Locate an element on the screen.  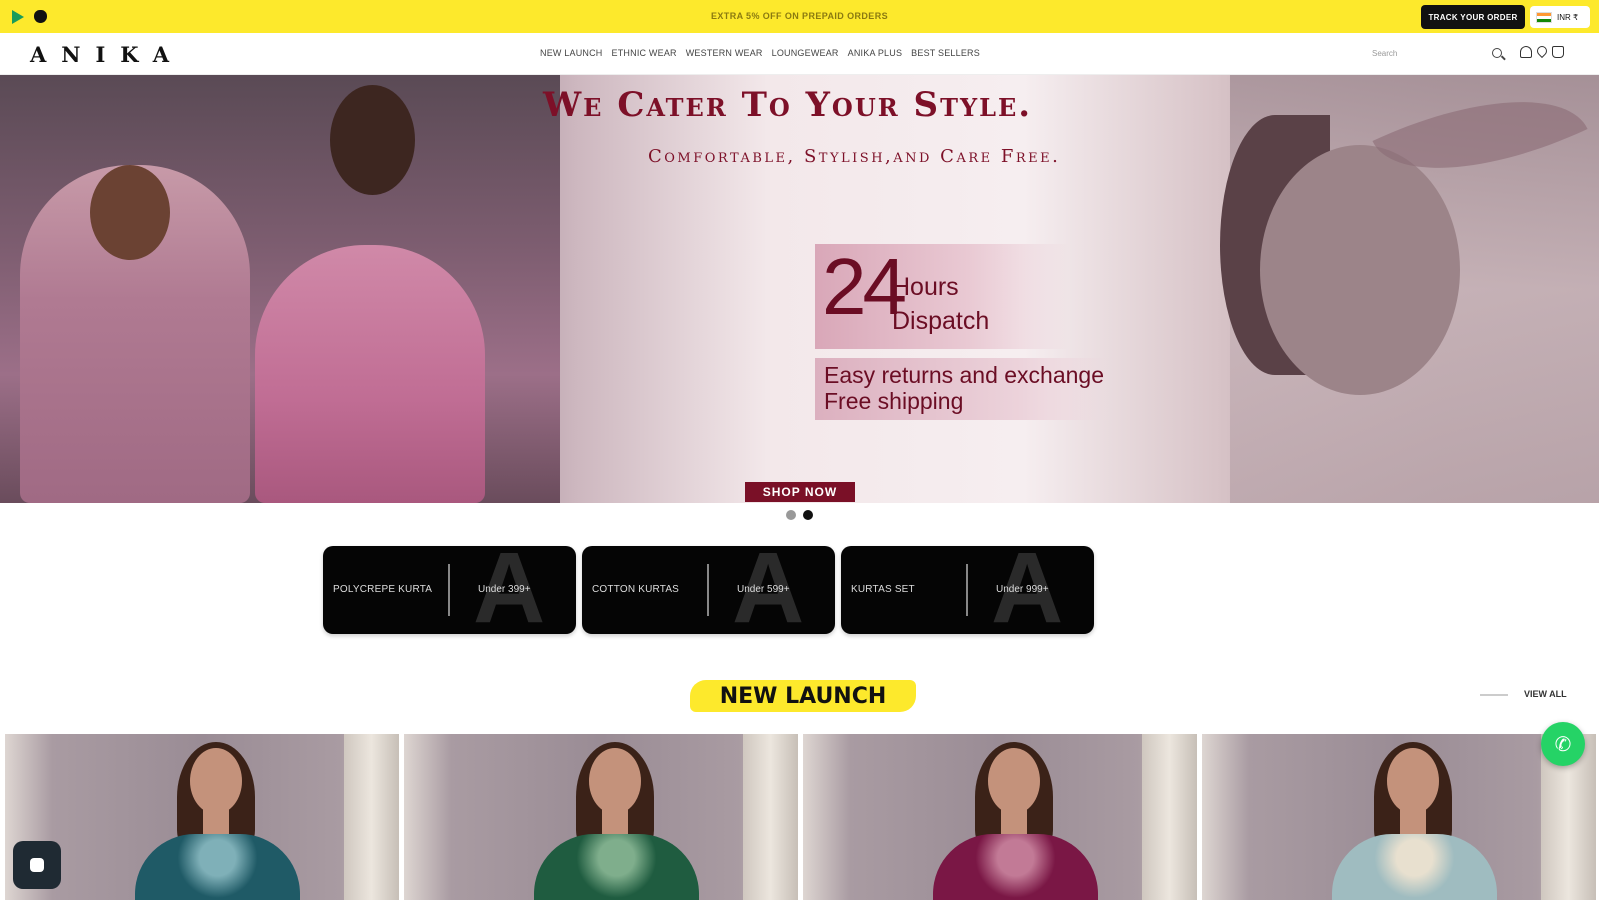
category-price: Under 399+ is located at coordinates (504, 589).